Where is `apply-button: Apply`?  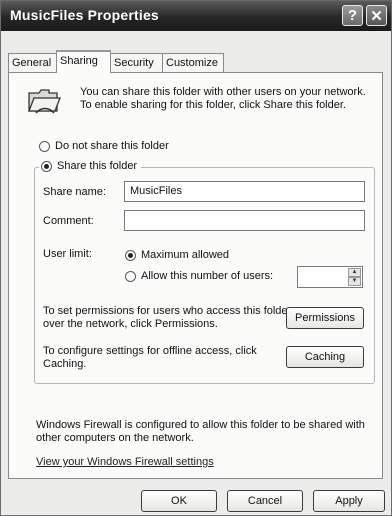 apply-button: Apply is located at coordinates (349, 501).